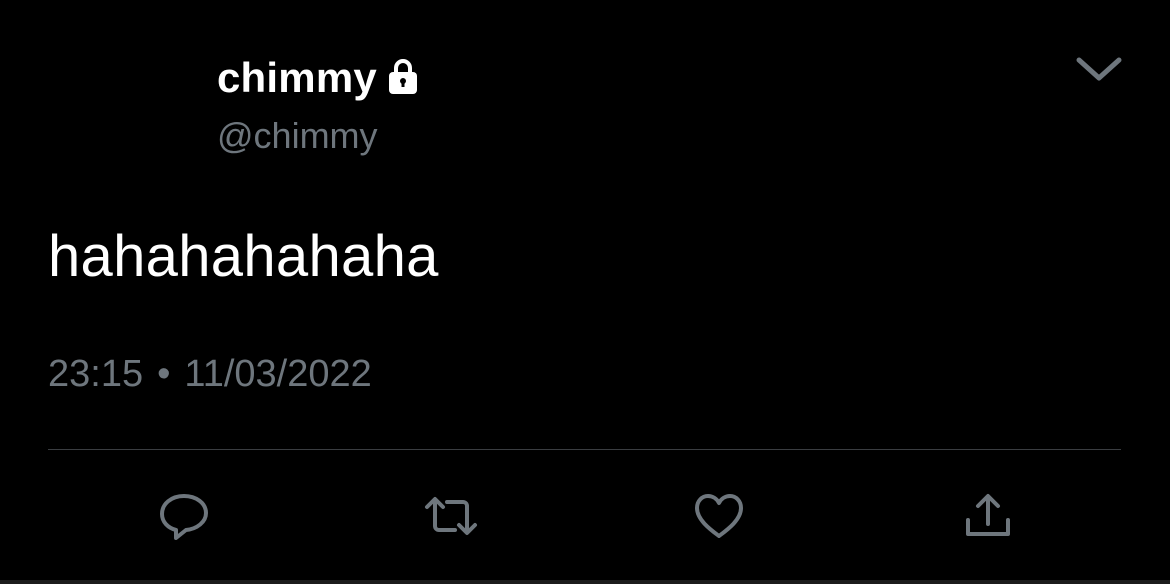  Describe the element at coordinates (278, 374) in the screenshot. I see `tweet-date: 11/03/2022` at that location.